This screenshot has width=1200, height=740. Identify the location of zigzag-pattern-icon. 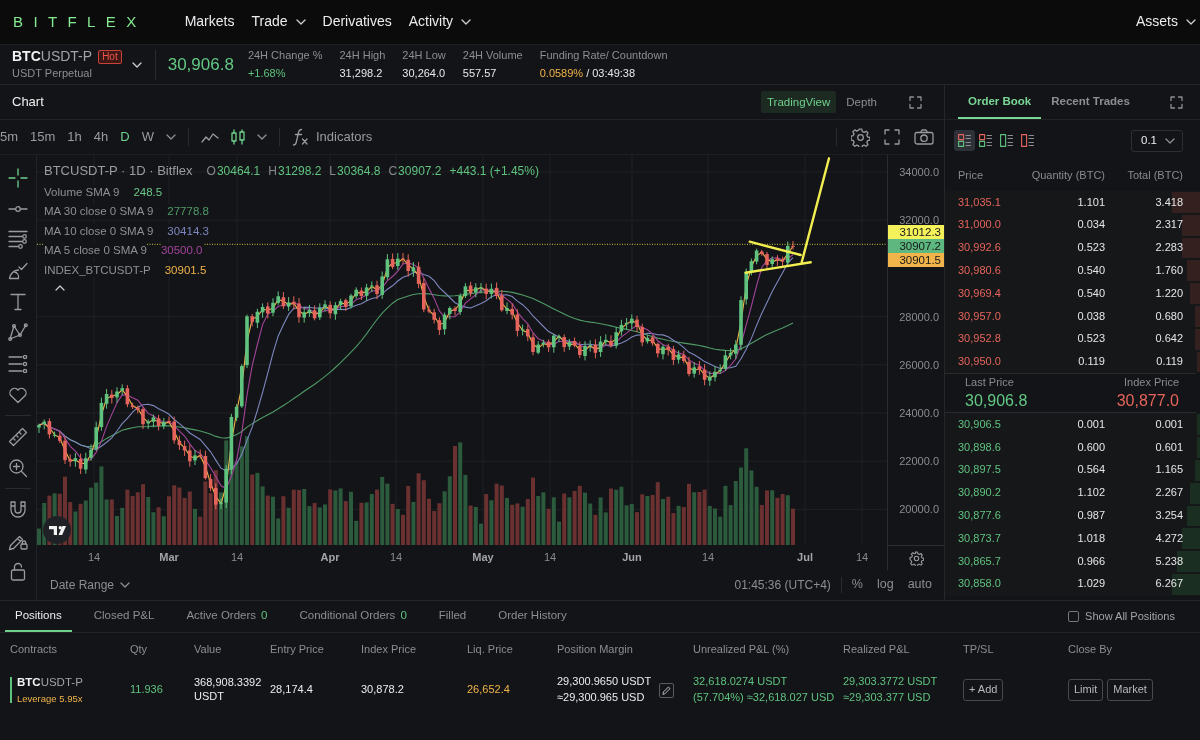
(18, 332).